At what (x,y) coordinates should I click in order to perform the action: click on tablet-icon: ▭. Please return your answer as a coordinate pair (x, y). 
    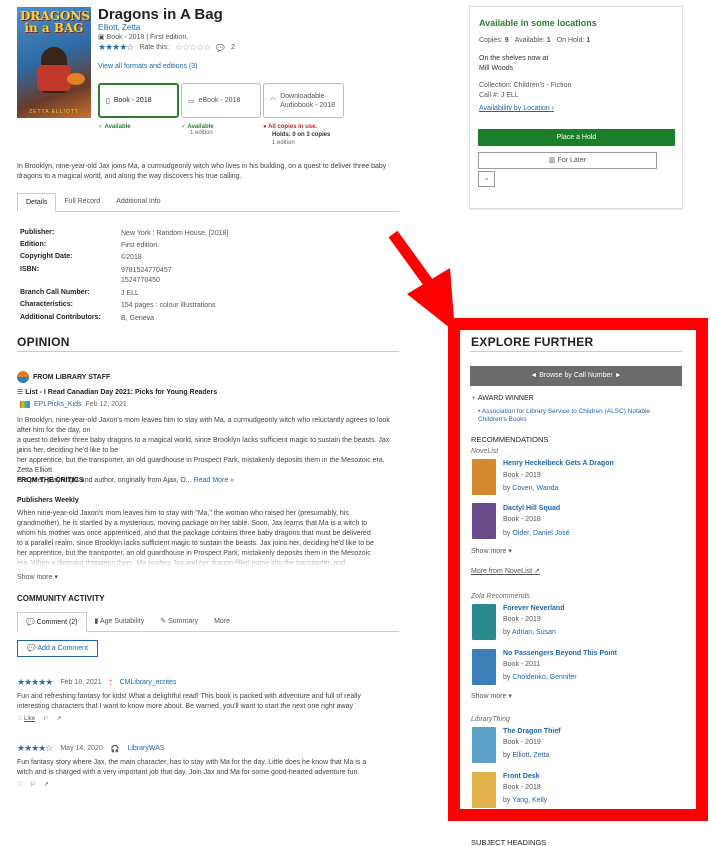
    Looking at the image, I should click on (191, 101).